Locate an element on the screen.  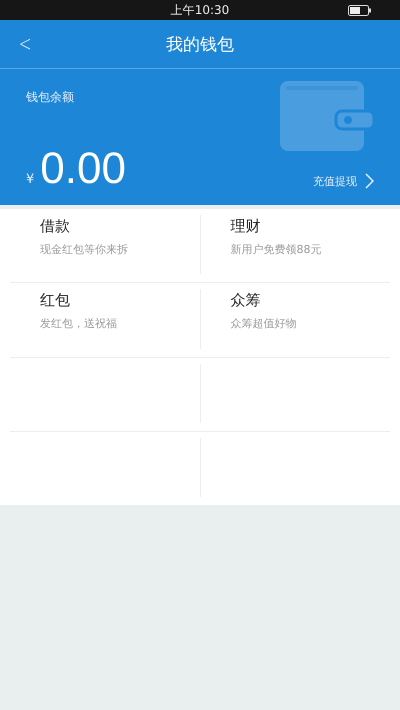
balance-amount: 0.00 is located at coordinates (83, 169).